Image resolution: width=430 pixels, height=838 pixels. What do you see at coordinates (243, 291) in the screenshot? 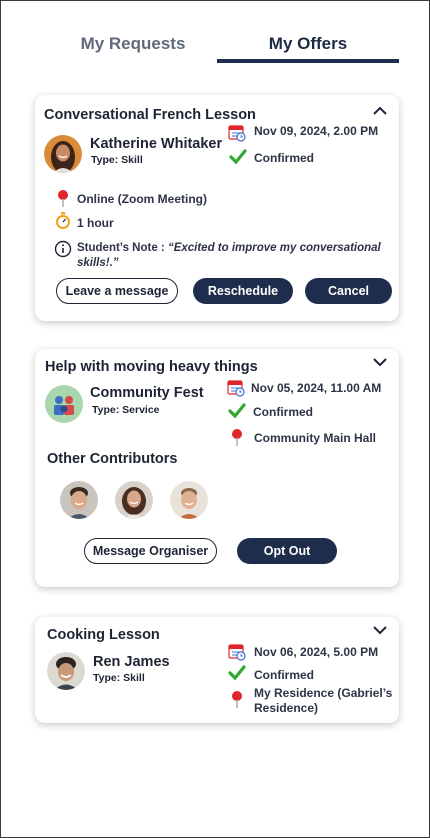
I see `reschedule-button: Reschedule` at bounding box center [243, 291].